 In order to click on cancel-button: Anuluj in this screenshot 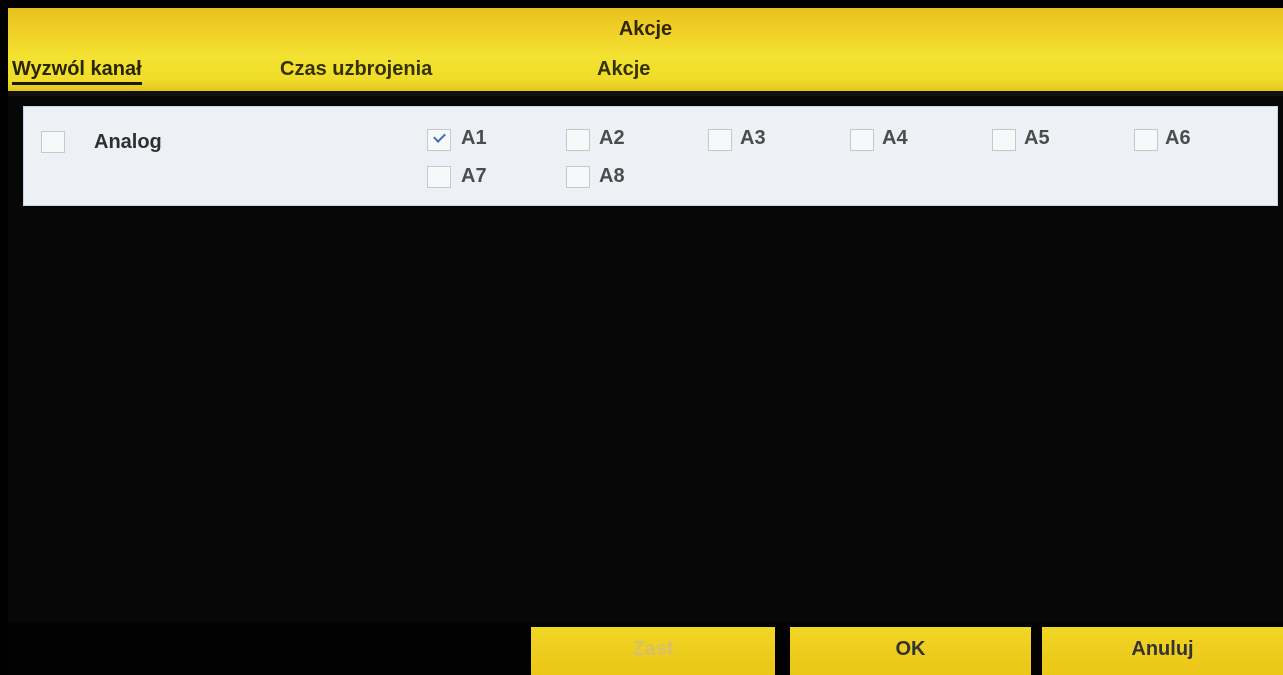, I will do `click(1162, 651)`.